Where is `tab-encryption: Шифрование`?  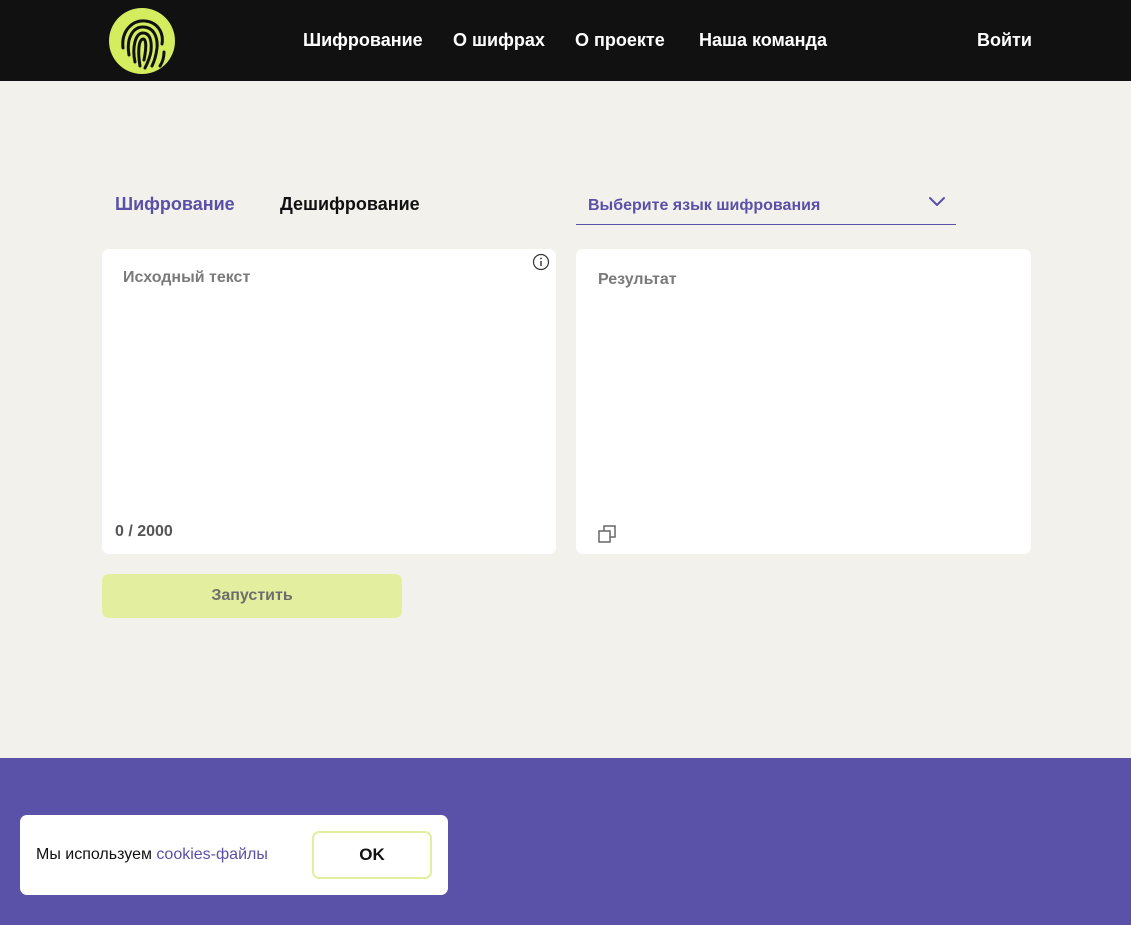
tab-encryption: Шифрование is located at coordinates (175, 204).